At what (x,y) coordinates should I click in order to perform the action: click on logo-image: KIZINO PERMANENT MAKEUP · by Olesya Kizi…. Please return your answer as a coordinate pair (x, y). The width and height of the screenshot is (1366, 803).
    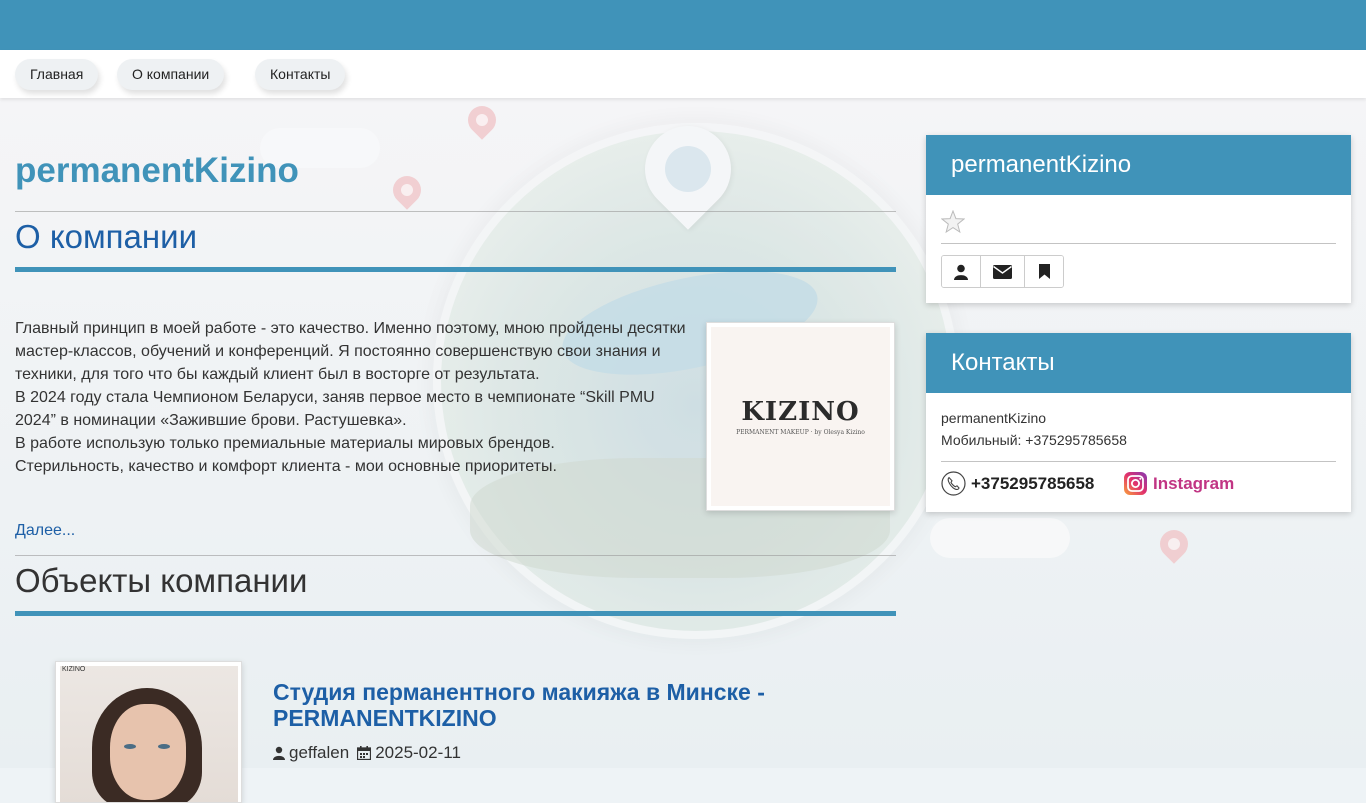
    Looking at the image, I should click on (800, 416).